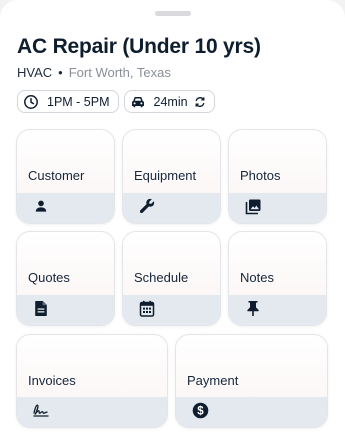 Image resolution: width=345 pixels, height=443 pixels. Describe the element at coordinates (56, 175) in the screenshot. I see `tile-label: Customer` at that location.